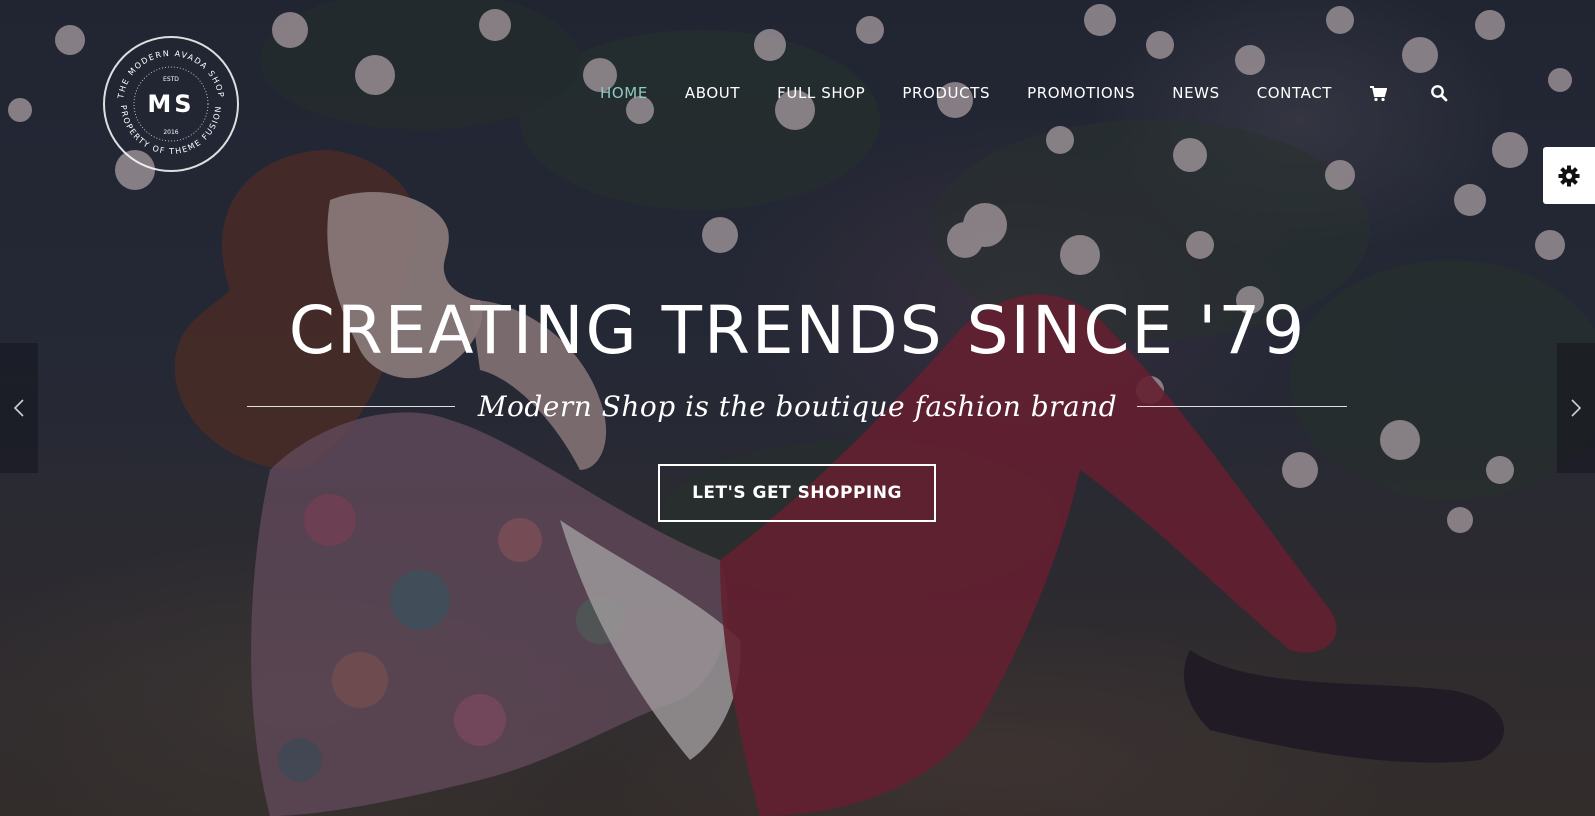 Image resolution: width=1595 pixels, height=816 pixels. What do you see at coordinates (946, 93) in the screenshot?
I see `nav-item-products: PRODUCTS` at bounding box center [946, 93].